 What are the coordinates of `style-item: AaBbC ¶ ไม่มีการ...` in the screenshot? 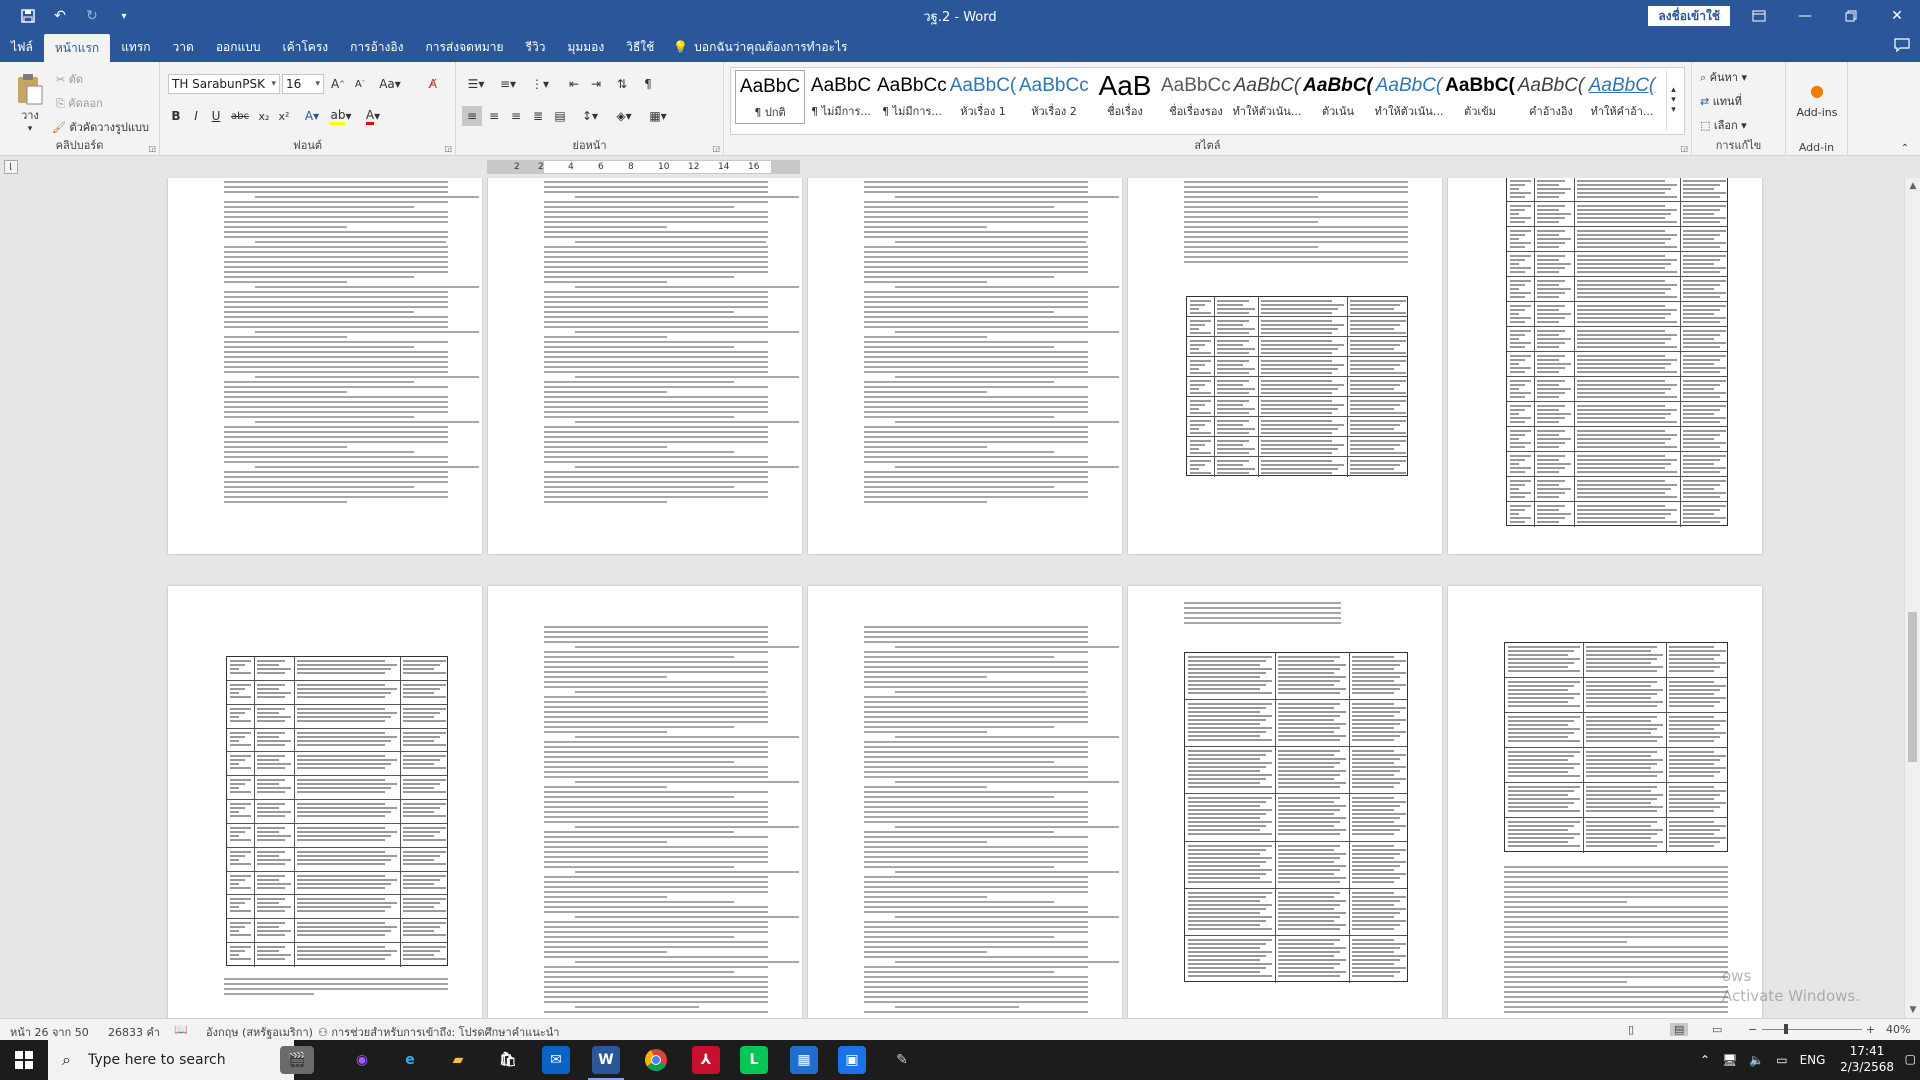 It's located at (841, 97).